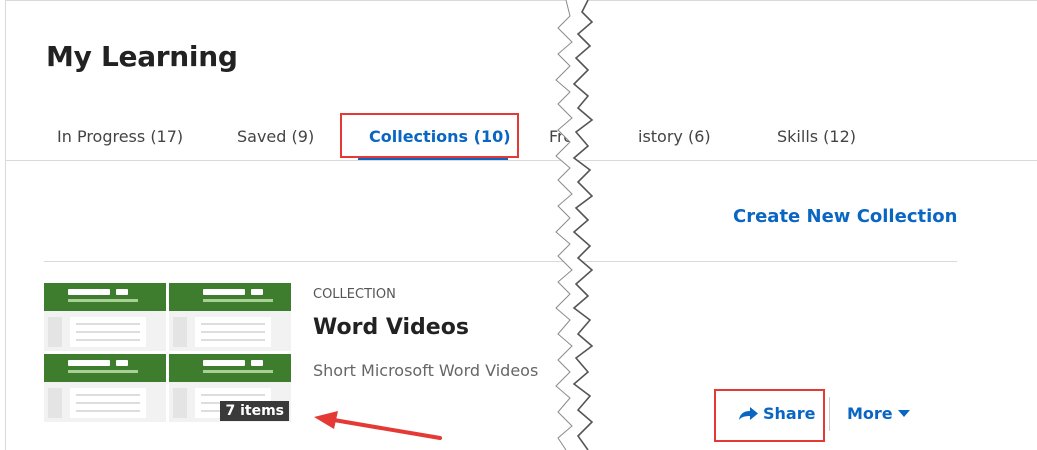 This screenshot has height=450, width=1037. What do you see at coordinates (845, 216) in the screenshot?
I see `create-new-collection-link: Create New Collection` at bounding box center [845, 216].